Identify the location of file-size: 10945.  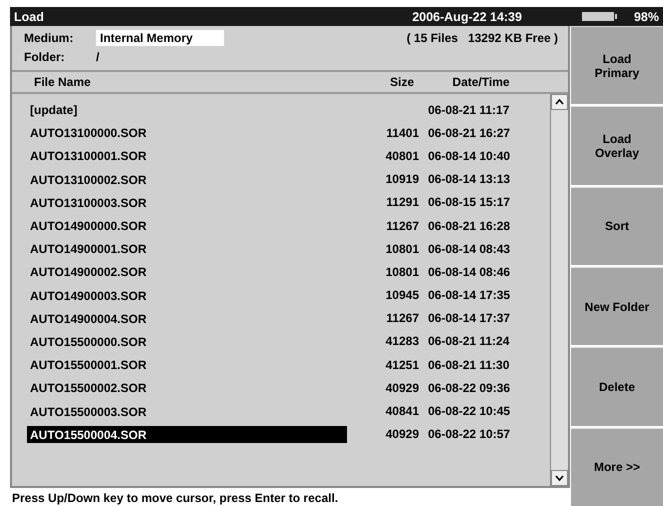
(401, 295).